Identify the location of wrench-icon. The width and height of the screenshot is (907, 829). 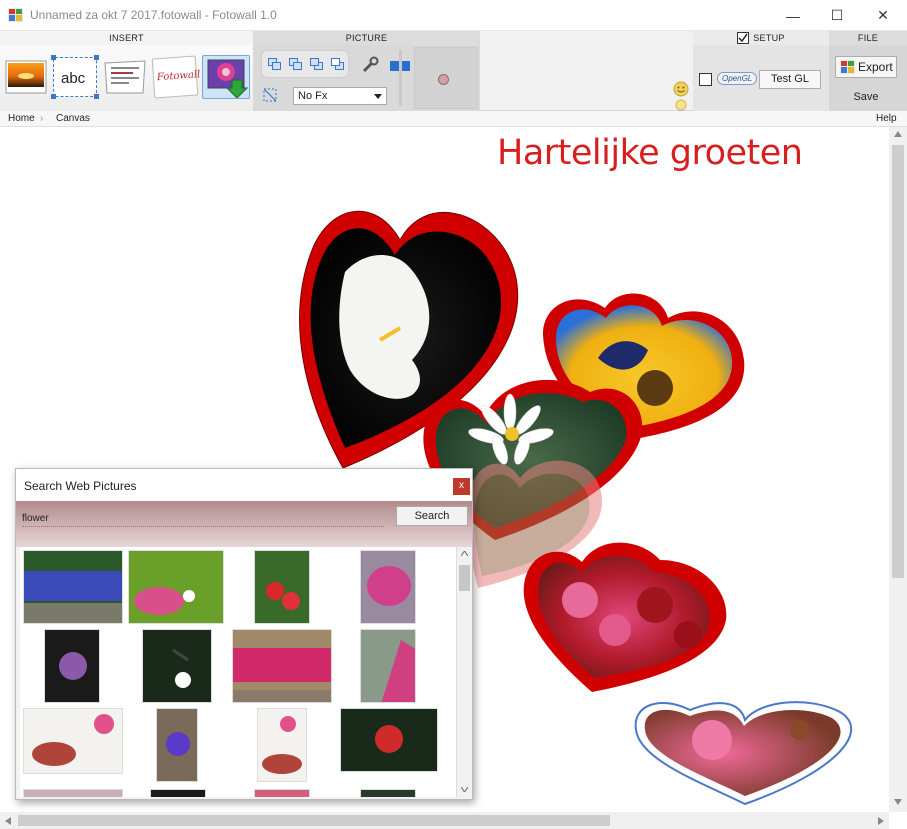
(370, 65).